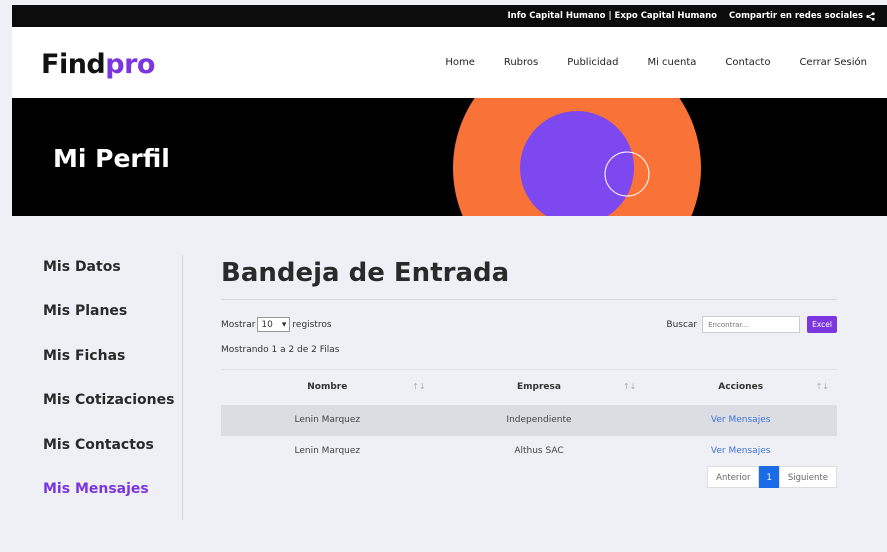 This screenshot has height=552, width=887. I want to click on cell-empresa: Independiente, so click(539, 420).